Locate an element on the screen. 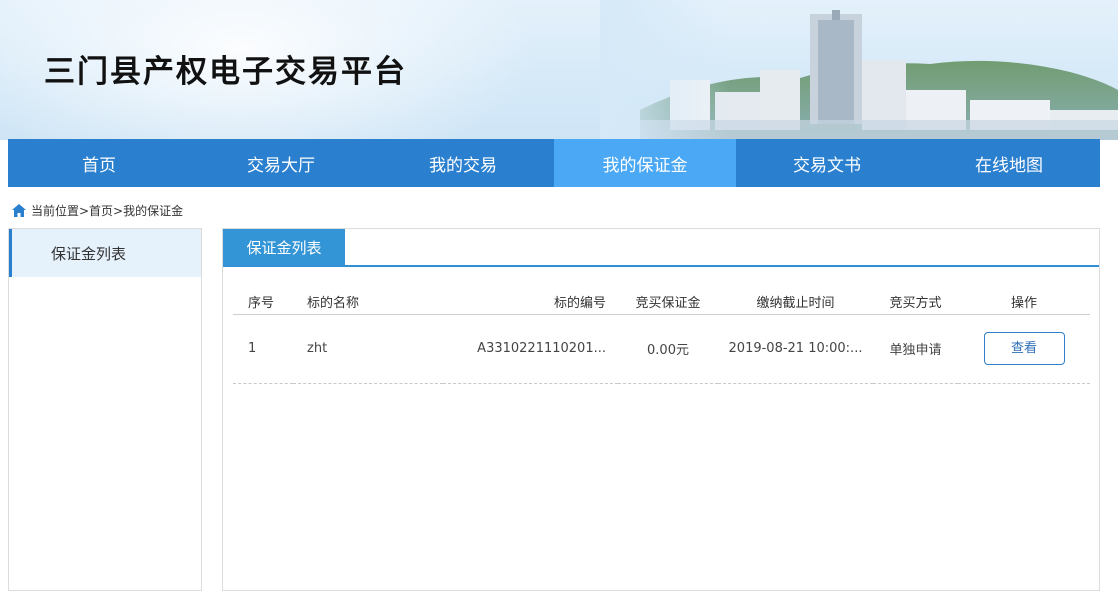 The height and width of the screenshot is (606, 1118). nav-item-trading-hall: 交易大厅 is located at coordinates (281, 163).